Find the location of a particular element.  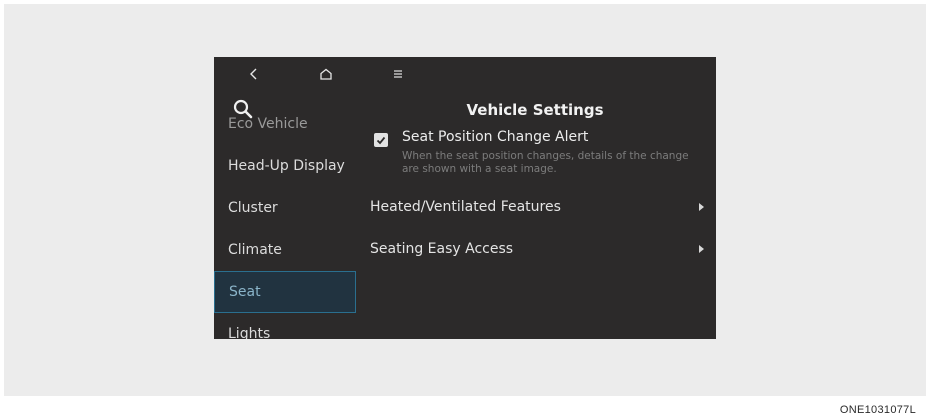

home-button is located at coordinates (326, 74).